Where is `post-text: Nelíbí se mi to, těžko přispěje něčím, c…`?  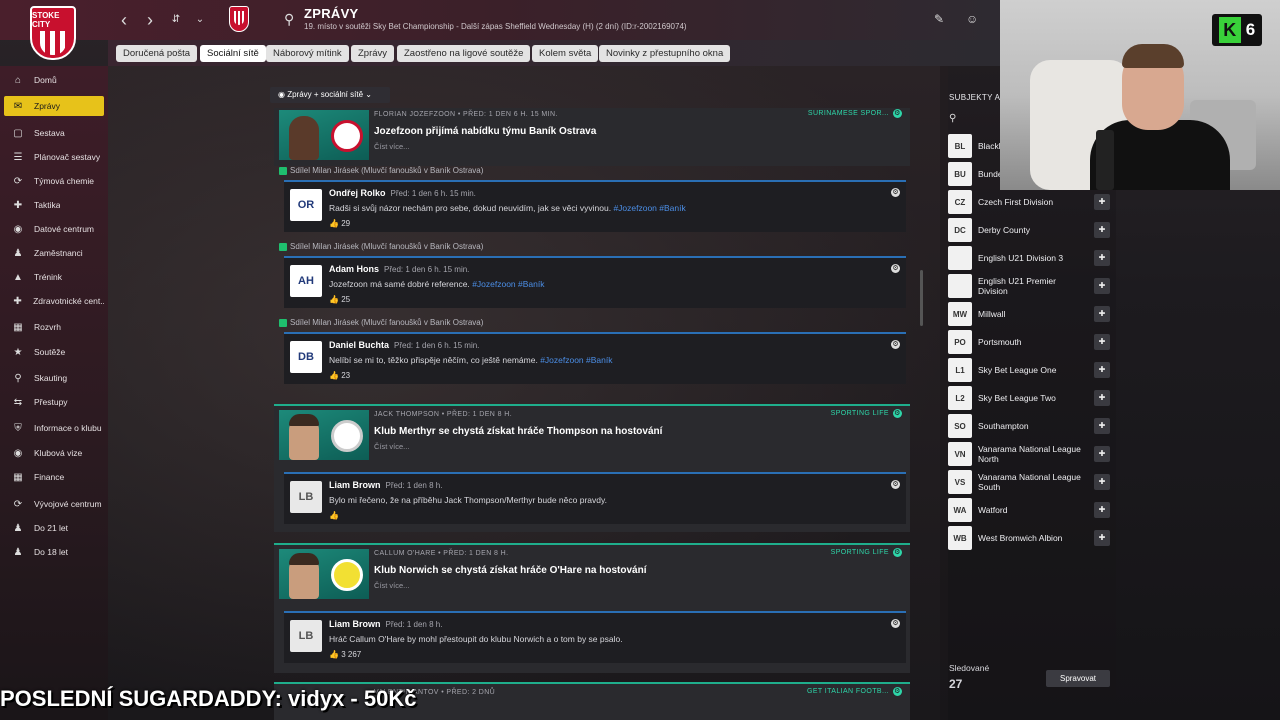
post-text: Nelíbí se mi to, těžko přispěje něčím, c… is located at coordinates (471, 360).